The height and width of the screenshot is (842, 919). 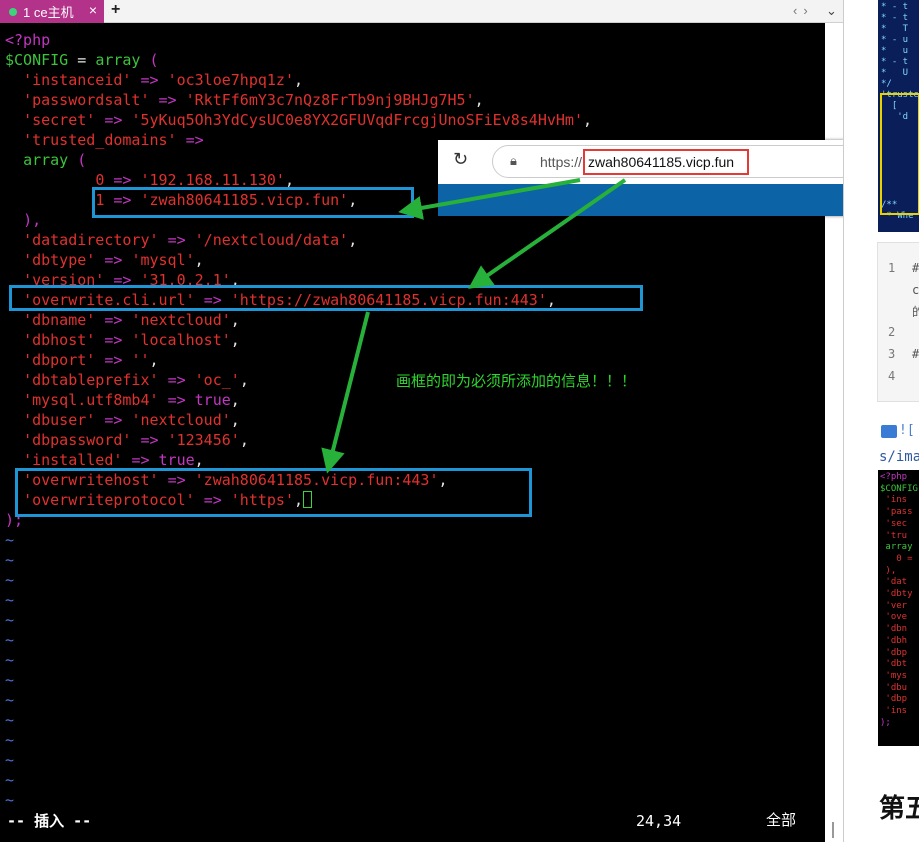 What do you see at coordinates (461, 159) in the screenshot?
I see `reload-icon: ↻` at bounding box center [461, 159].